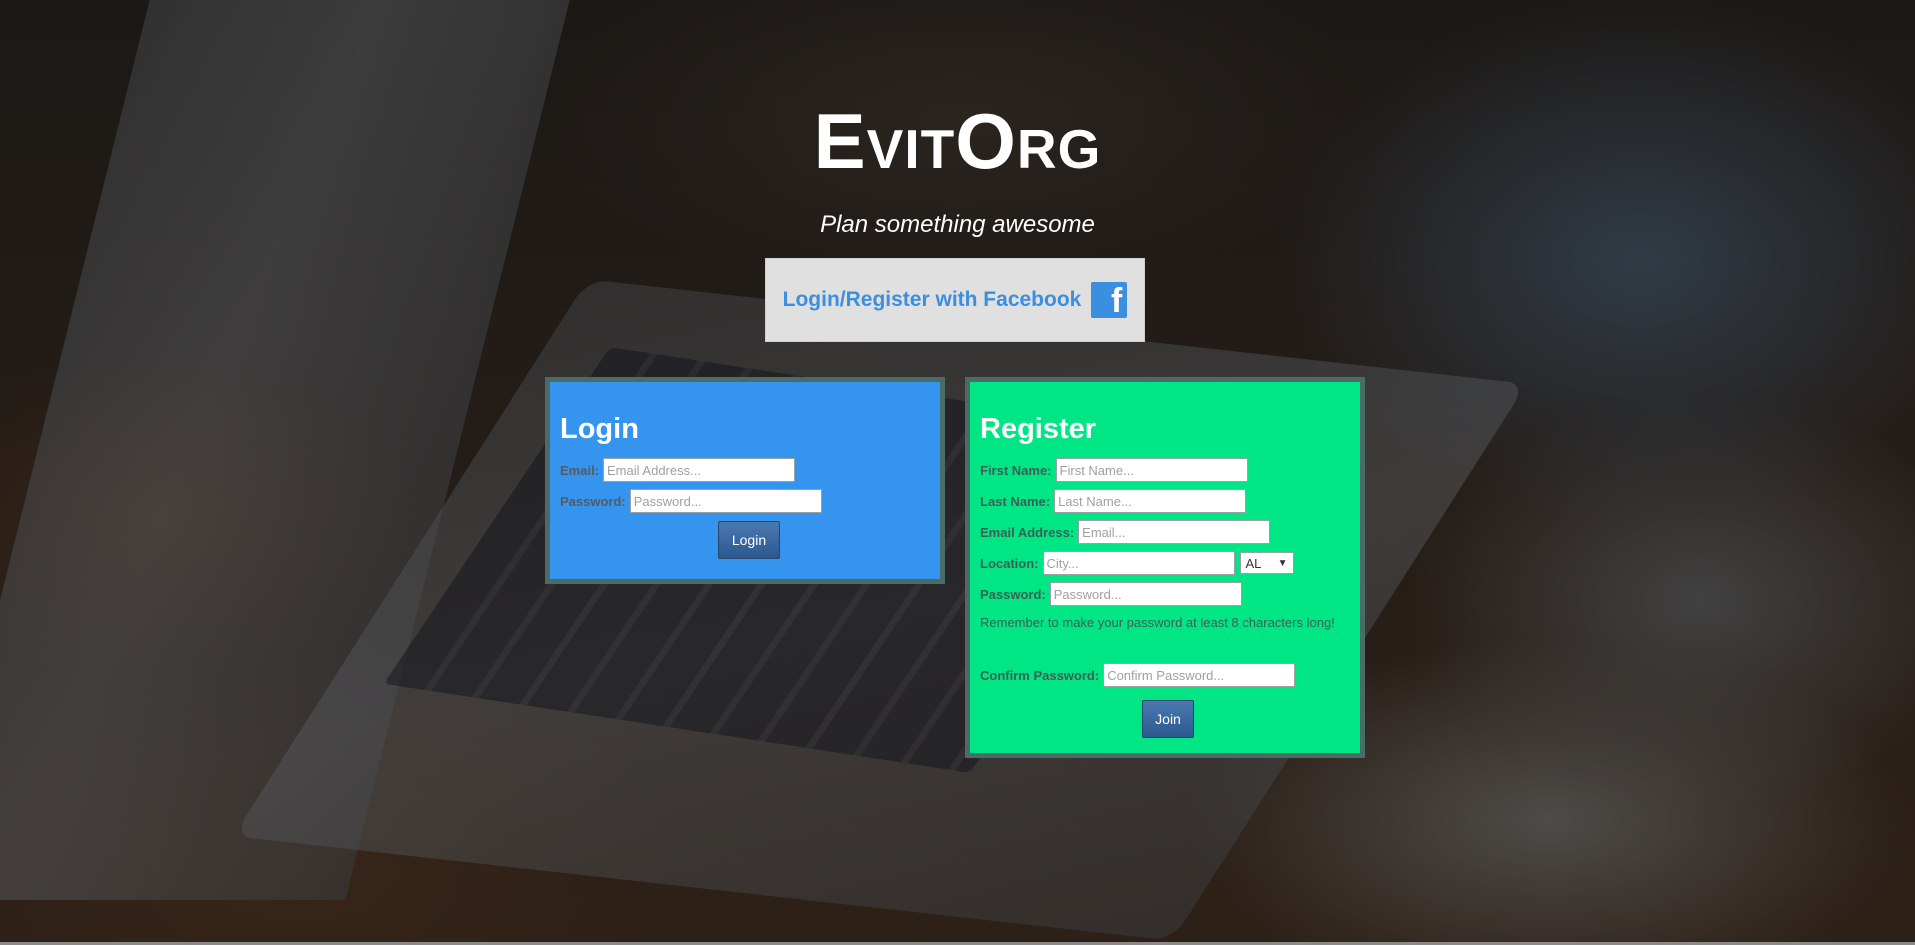  What do you see at coordinates (1266, 563) in the screenshot?
I see `state-select: AL ▼` at bounding box center [1266, 563].